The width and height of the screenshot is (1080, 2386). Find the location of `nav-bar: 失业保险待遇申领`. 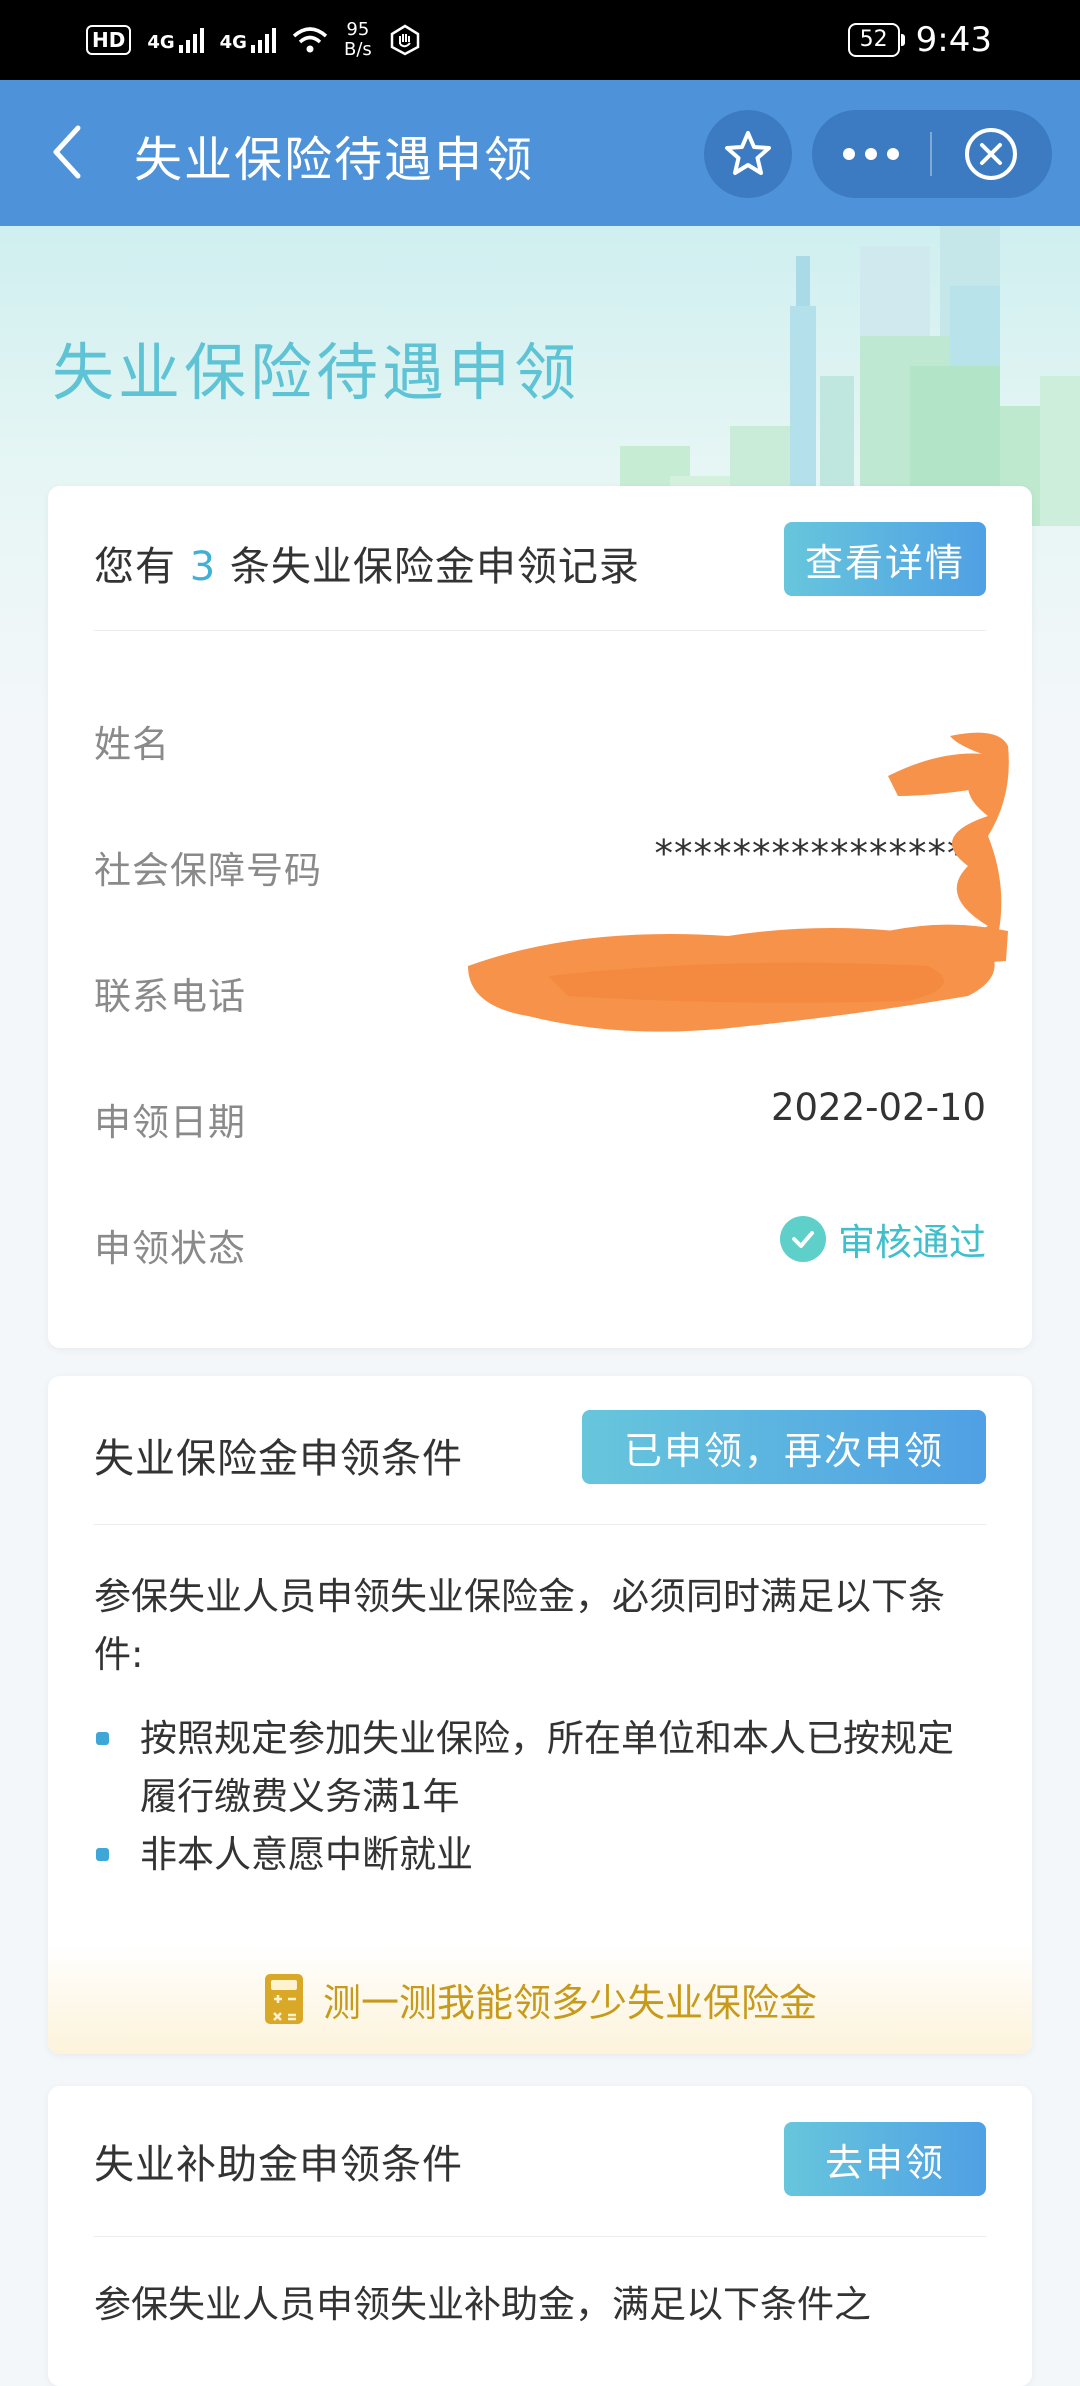

nav-bar: 失业保险待遇申领 is located at coordinates (540, 153).